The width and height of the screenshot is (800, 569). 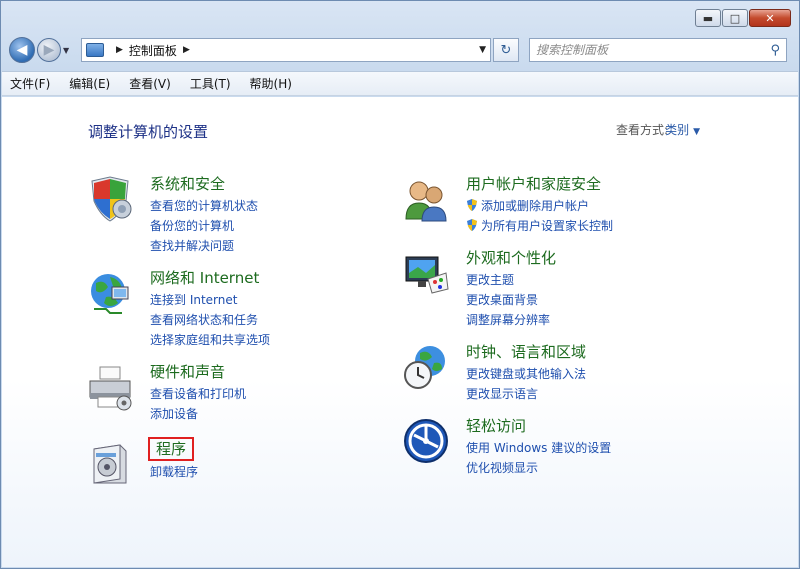 I want to click on category-title: 网络和 Internet, so click(x=210, y=278).